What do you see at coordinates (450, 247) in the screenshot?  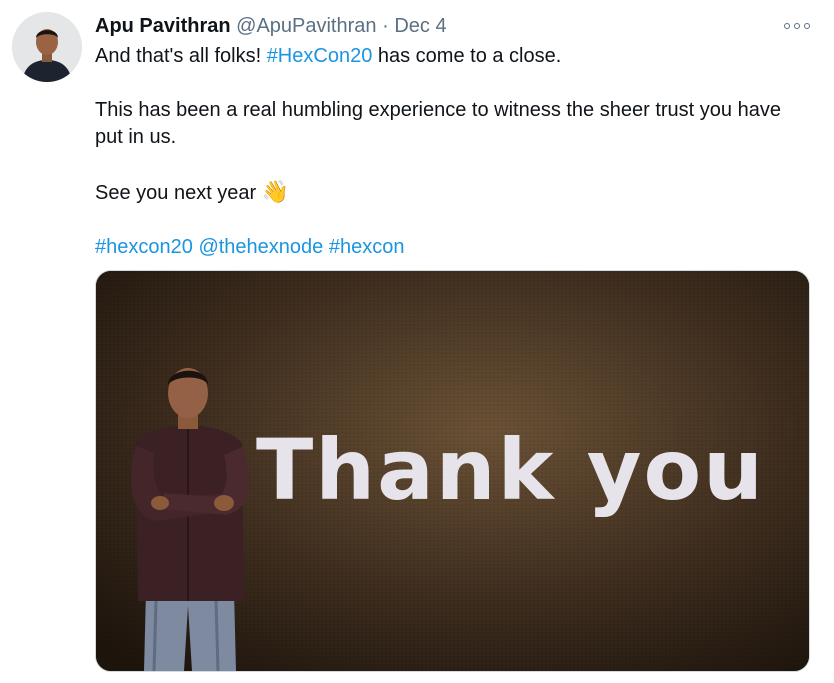 I see `tweet-tags: #hexcon20 @thehexnode #hexcon` at bounding box center [450, 247].